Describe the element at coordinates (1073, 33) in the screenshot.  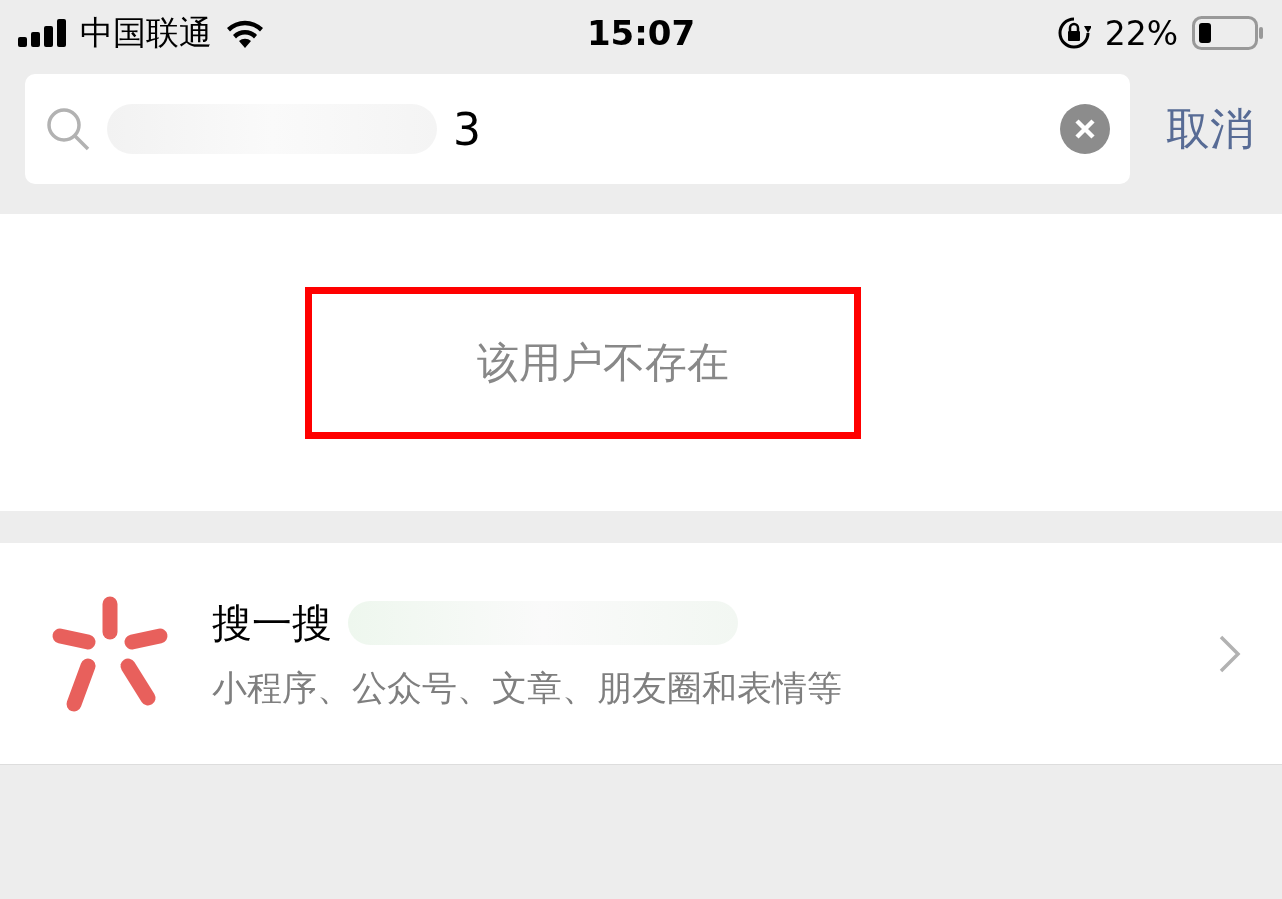
I see `rotation-lock-icon` at that location.